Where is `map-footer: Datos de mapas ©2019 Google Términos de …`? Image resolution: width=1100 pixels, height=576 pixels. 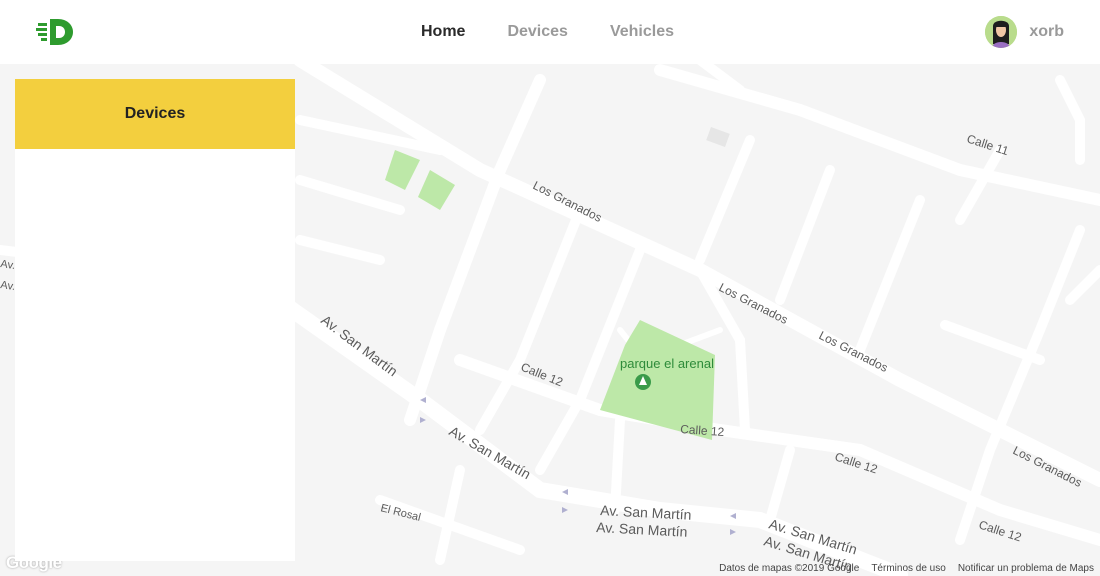 map-footer: Datos de mapas ©2019 Google Términos de … is located at coordinates (900, 568).